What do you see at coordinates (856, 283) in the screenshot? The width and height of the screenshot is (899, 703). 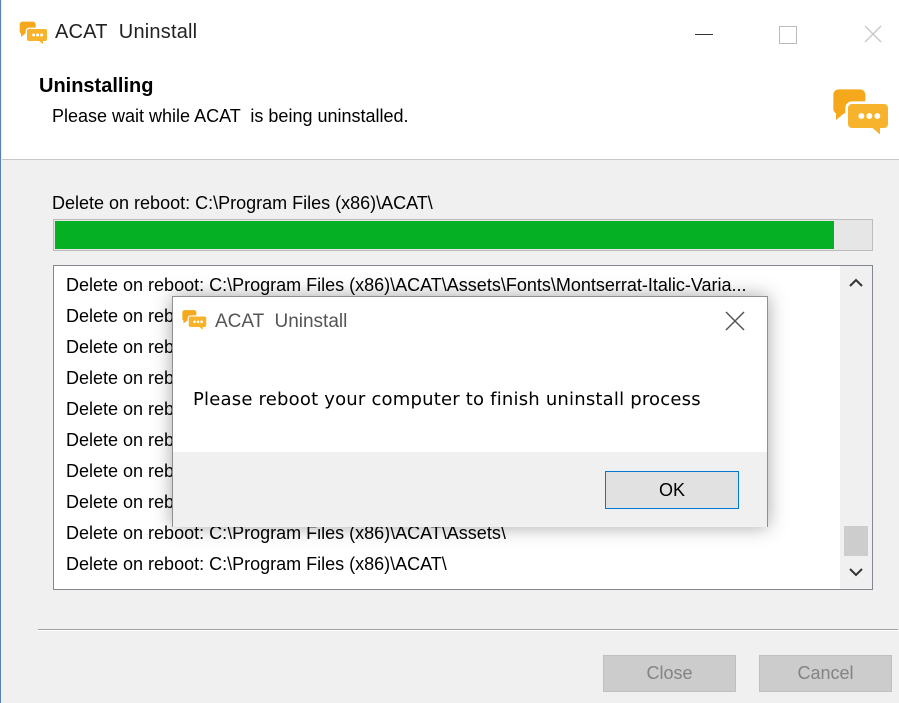 I see `scroll-up-arrow-icon` at bounding box center [856, 283].